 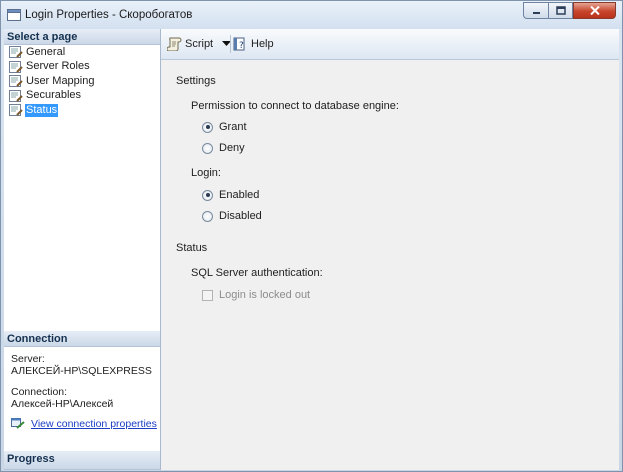 I want to click on status-heading: Status, so click(x=192, y=248).